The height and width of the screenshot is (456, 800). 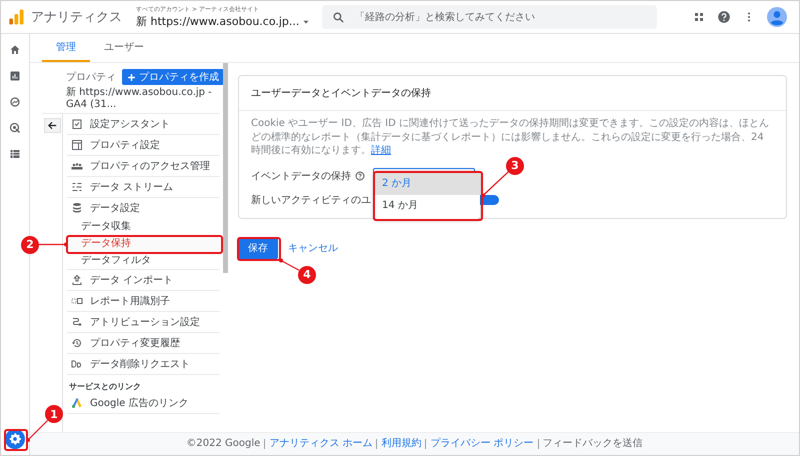 I want to click on nav-subitem: データ収集, so click(x=143, y=226).